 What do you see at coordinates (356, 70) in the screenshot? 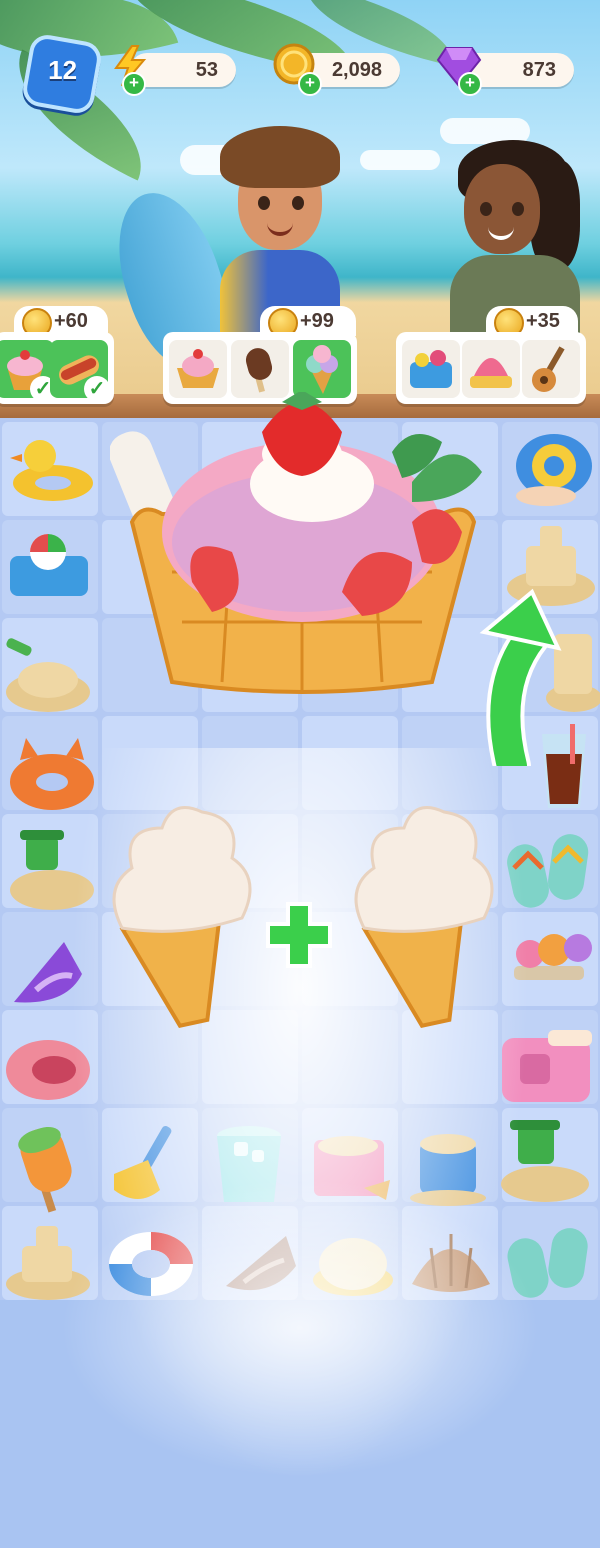
I see `coin-value: 2,098` at bounding box center [356, 70].